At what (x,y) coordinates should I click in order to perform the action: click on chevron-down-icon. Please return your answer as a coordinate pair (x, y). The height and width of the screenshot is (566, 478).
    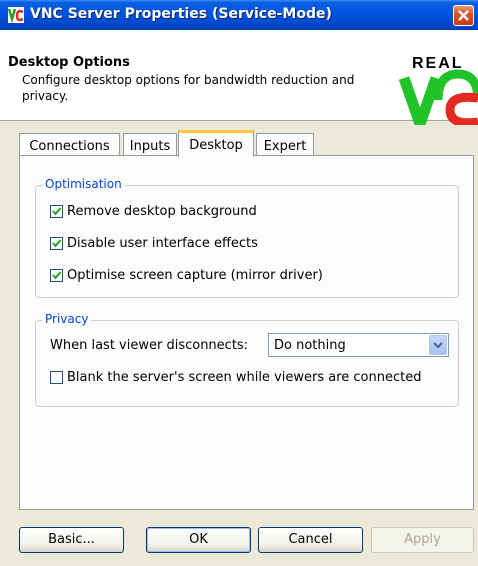
    Looking at the image, I should click on (438, 345).